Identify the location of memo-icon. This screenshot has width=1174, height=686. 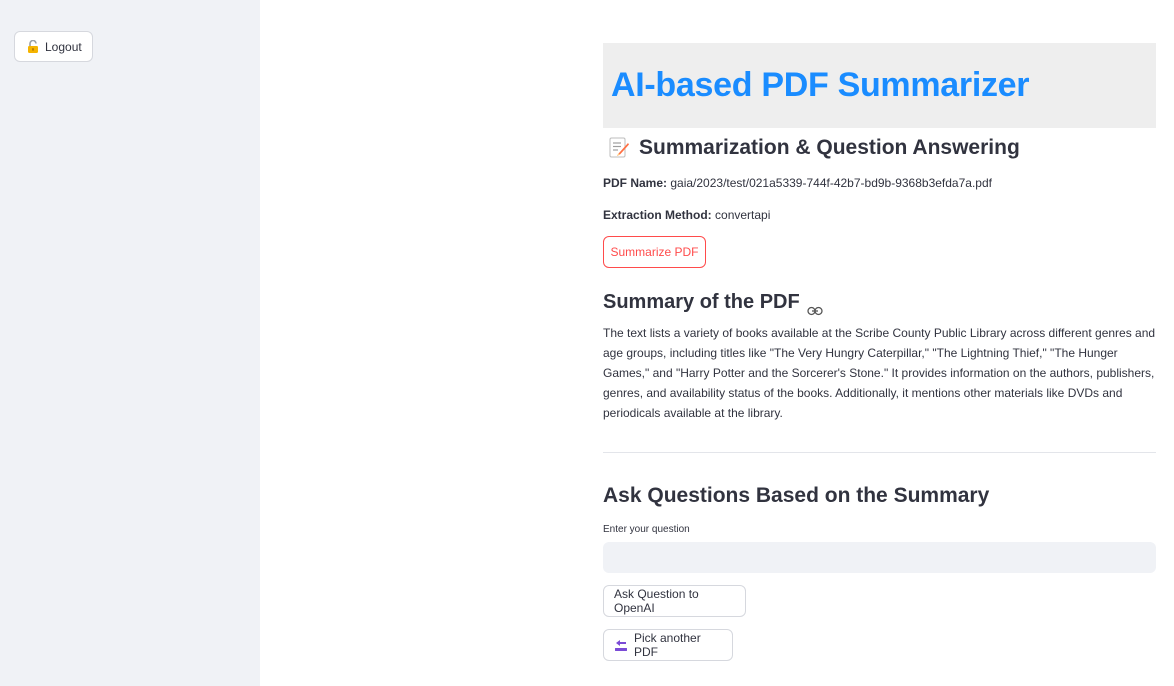
(619, 148).